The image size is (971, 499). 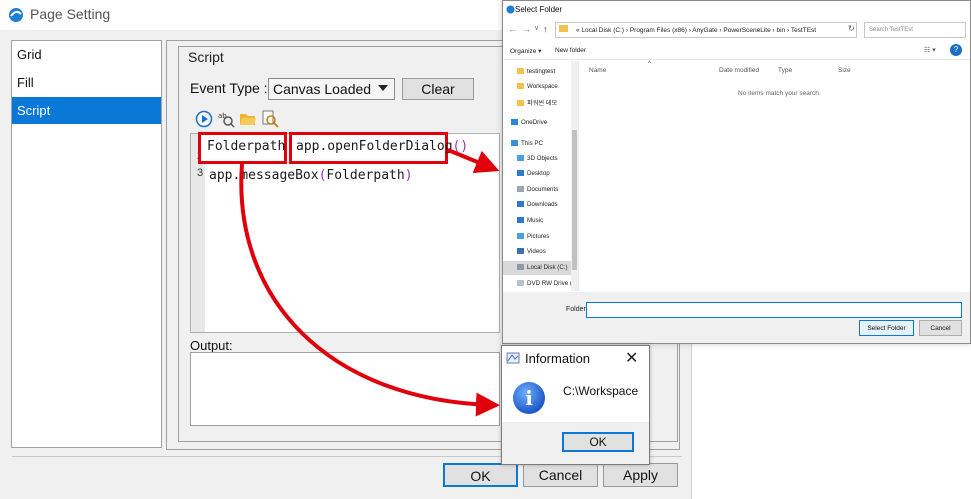 I want to click on cube-icon, so click(x=520, y=158).